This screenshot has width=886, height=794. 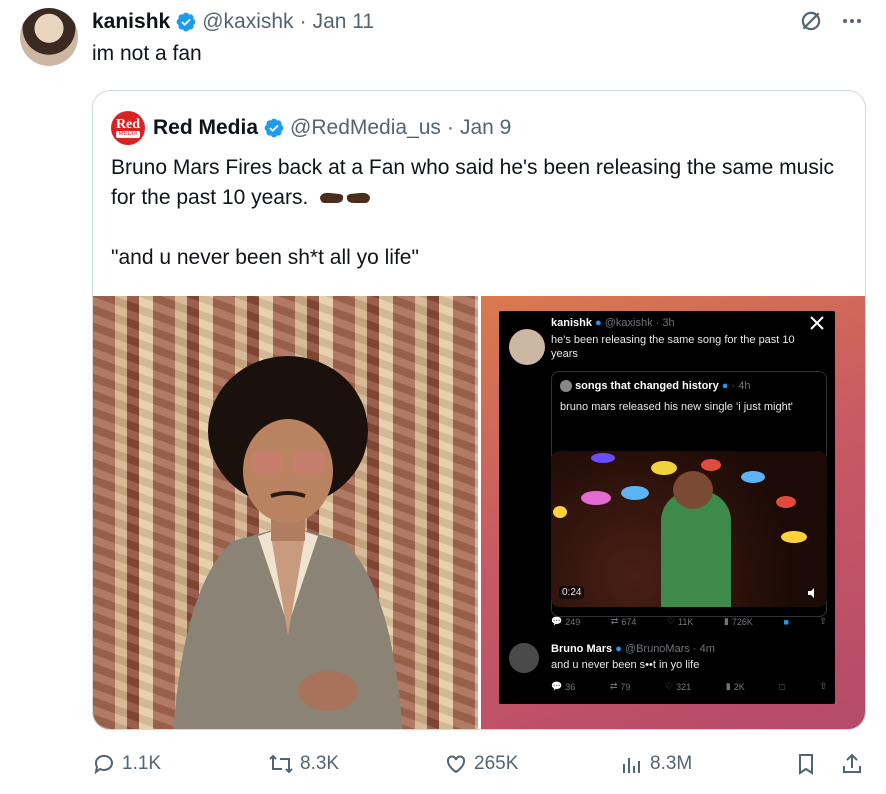 I want to click on views-icon: ▮ 726K, so click(x=738, y=621).